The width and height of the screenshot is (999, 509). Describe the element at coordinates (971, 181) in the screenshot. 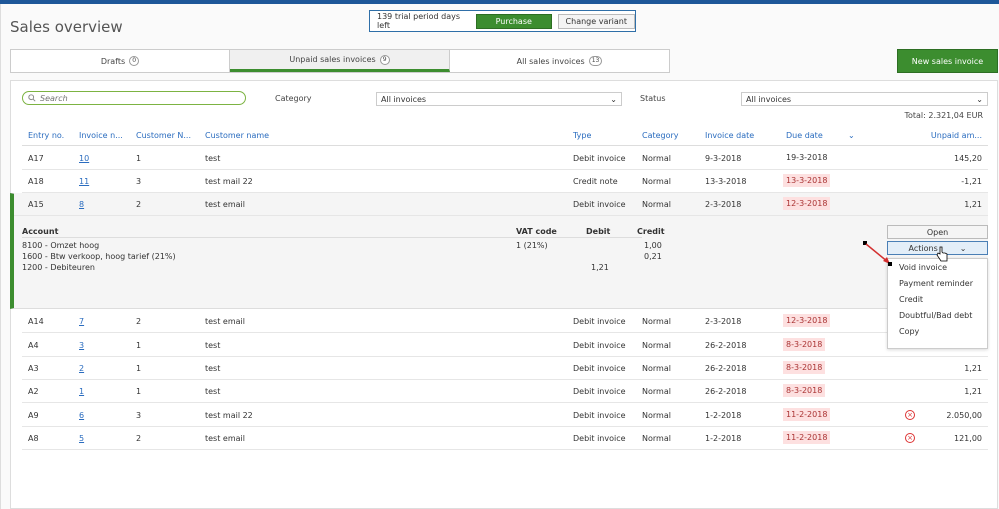

I see `unpaid-amount: -1,21` at that location.